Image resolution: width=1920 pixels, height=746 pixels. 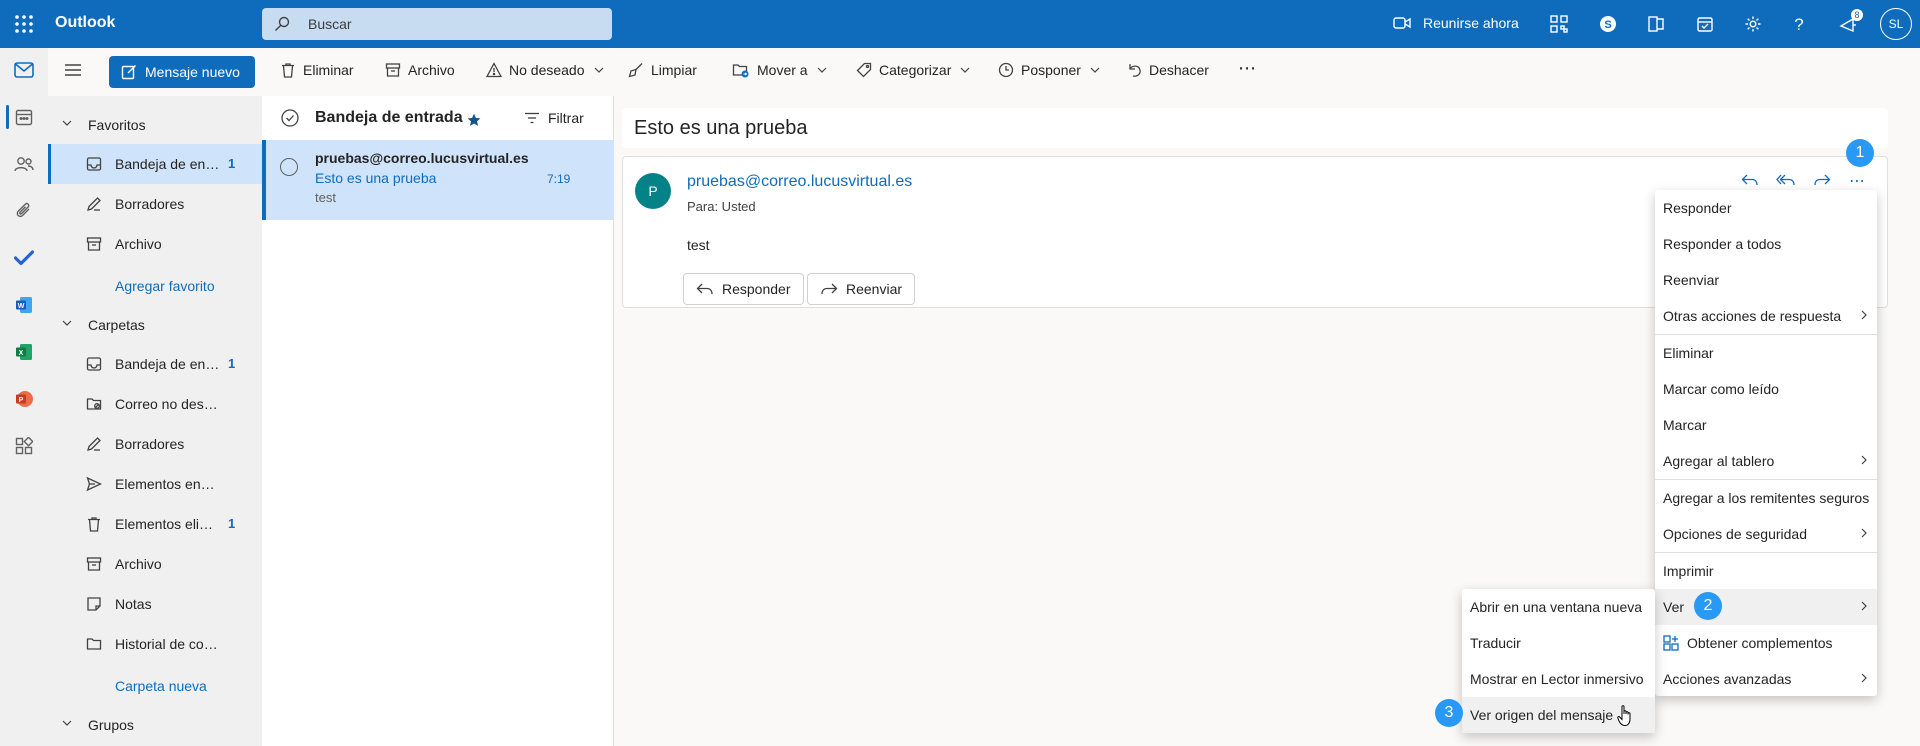 I want to click on menu-view: Ver, so click(x=1766, y=607).